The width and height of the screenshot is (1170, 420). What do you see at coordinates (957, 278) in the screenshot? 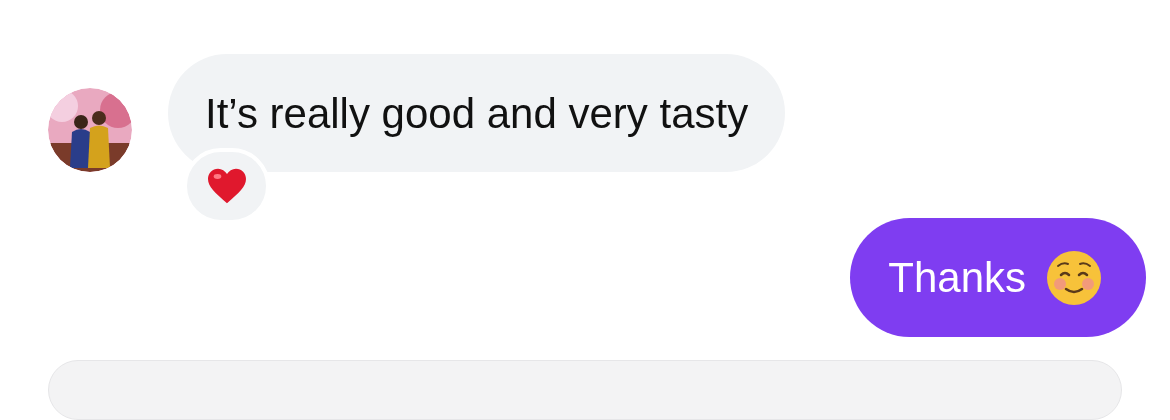
I see `message-text: Thanks` at bounding box center [957, 278].